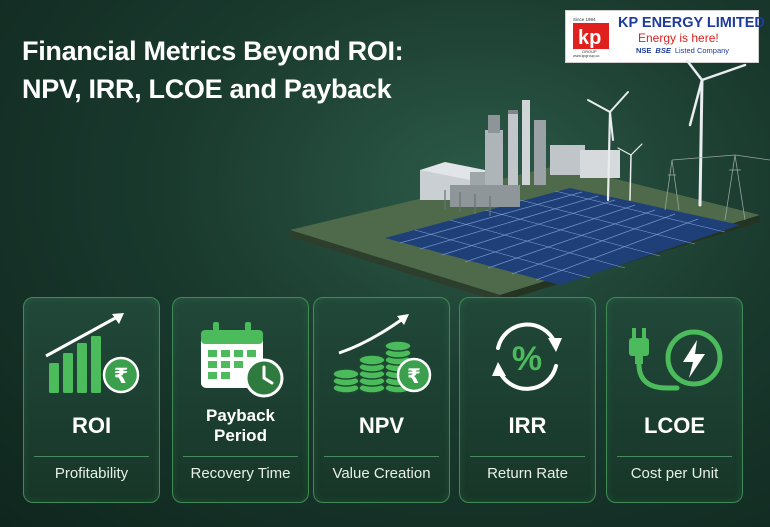 The width and height of the screenshot is (770, 527). What do you see at coordinates (240, 473) in the screenshot?
I see `card-subtitle: Recovery Time` at bounding box center [240, 473].